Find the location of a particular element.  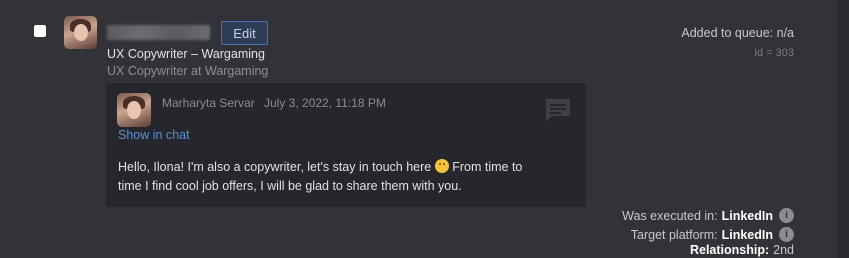

relationship-label: Relationship: is located at coordinates (729, 250).